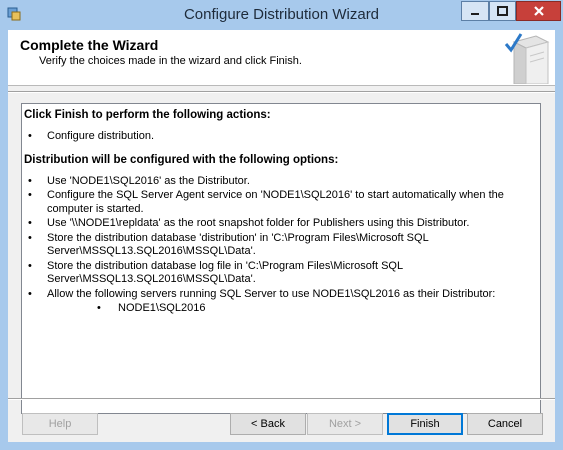  I want to click on next-button: Next >, so click(345, 424).